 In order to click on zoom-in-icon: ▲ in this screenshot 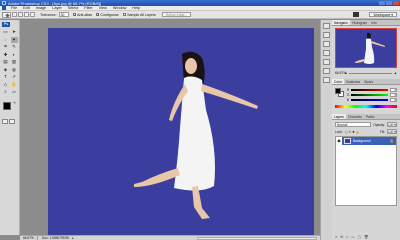, I will do `click(395, 73)`.